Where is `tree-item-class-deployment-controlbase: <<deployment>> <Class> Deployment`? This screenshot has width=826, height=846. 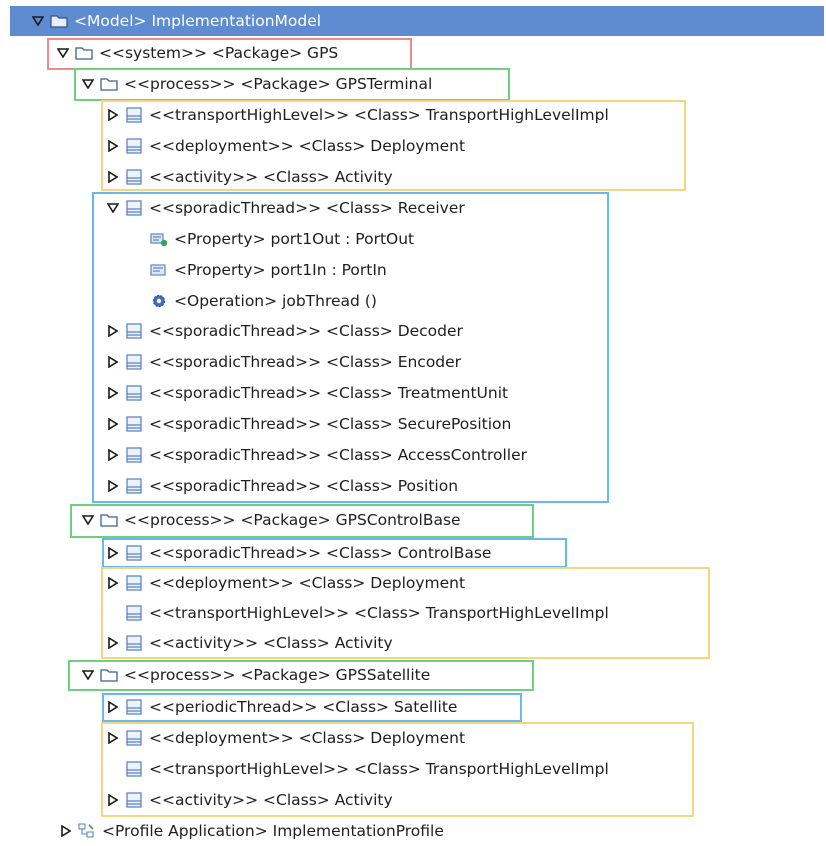 tree-item-class-deployment-controlbase: <<deployment>> <Class> Deployment is located at coordinates (285, 583).